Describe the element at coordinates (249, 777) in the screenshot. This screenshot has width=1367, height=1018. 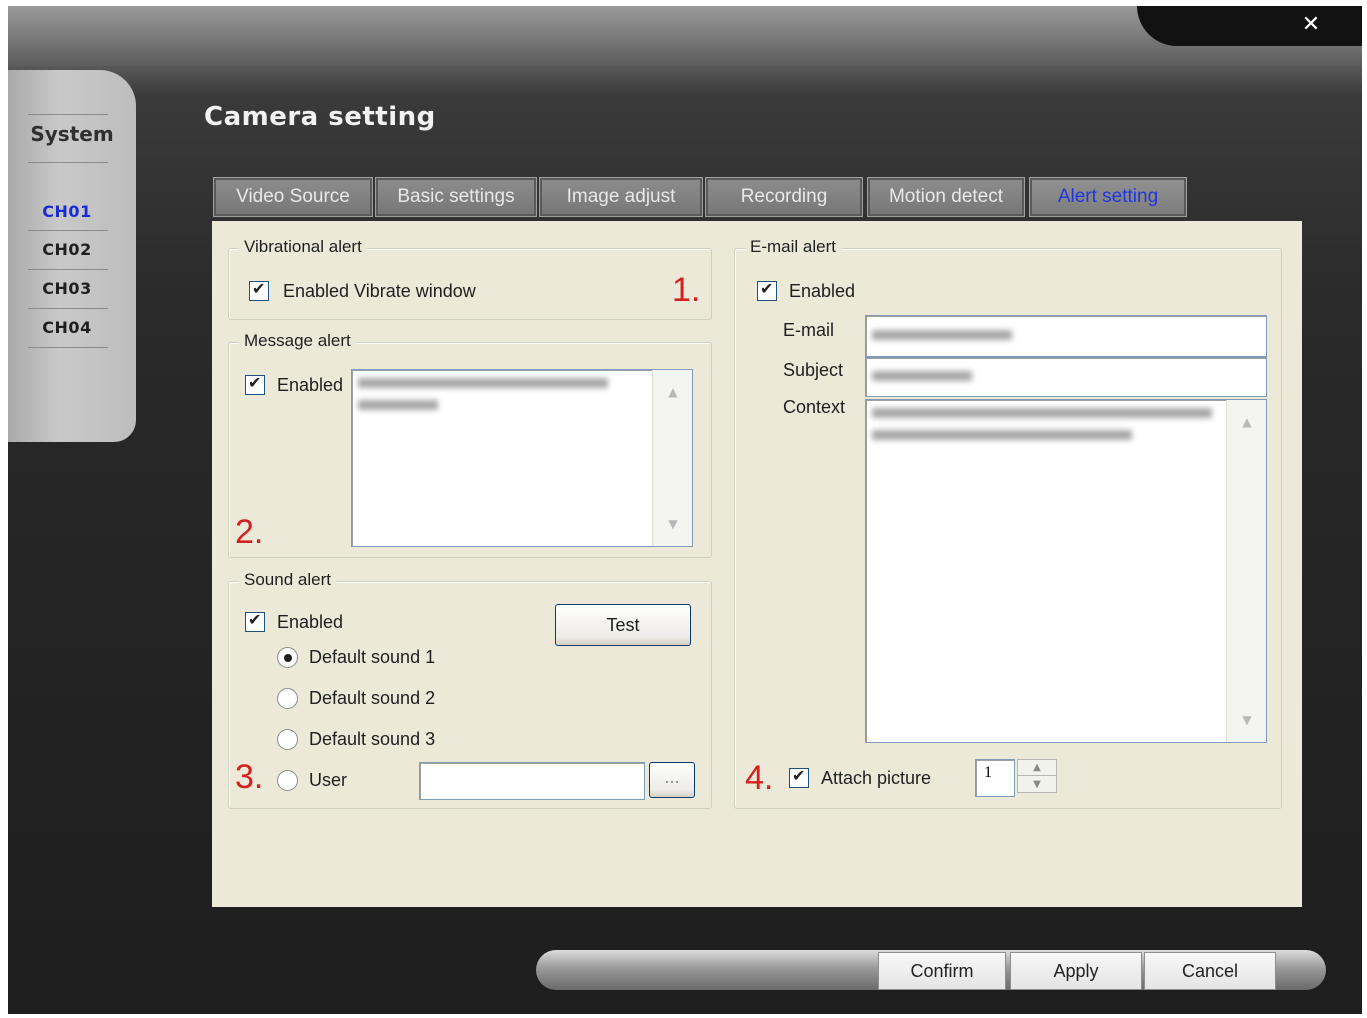
I see `marker-3: 3.` at that location.